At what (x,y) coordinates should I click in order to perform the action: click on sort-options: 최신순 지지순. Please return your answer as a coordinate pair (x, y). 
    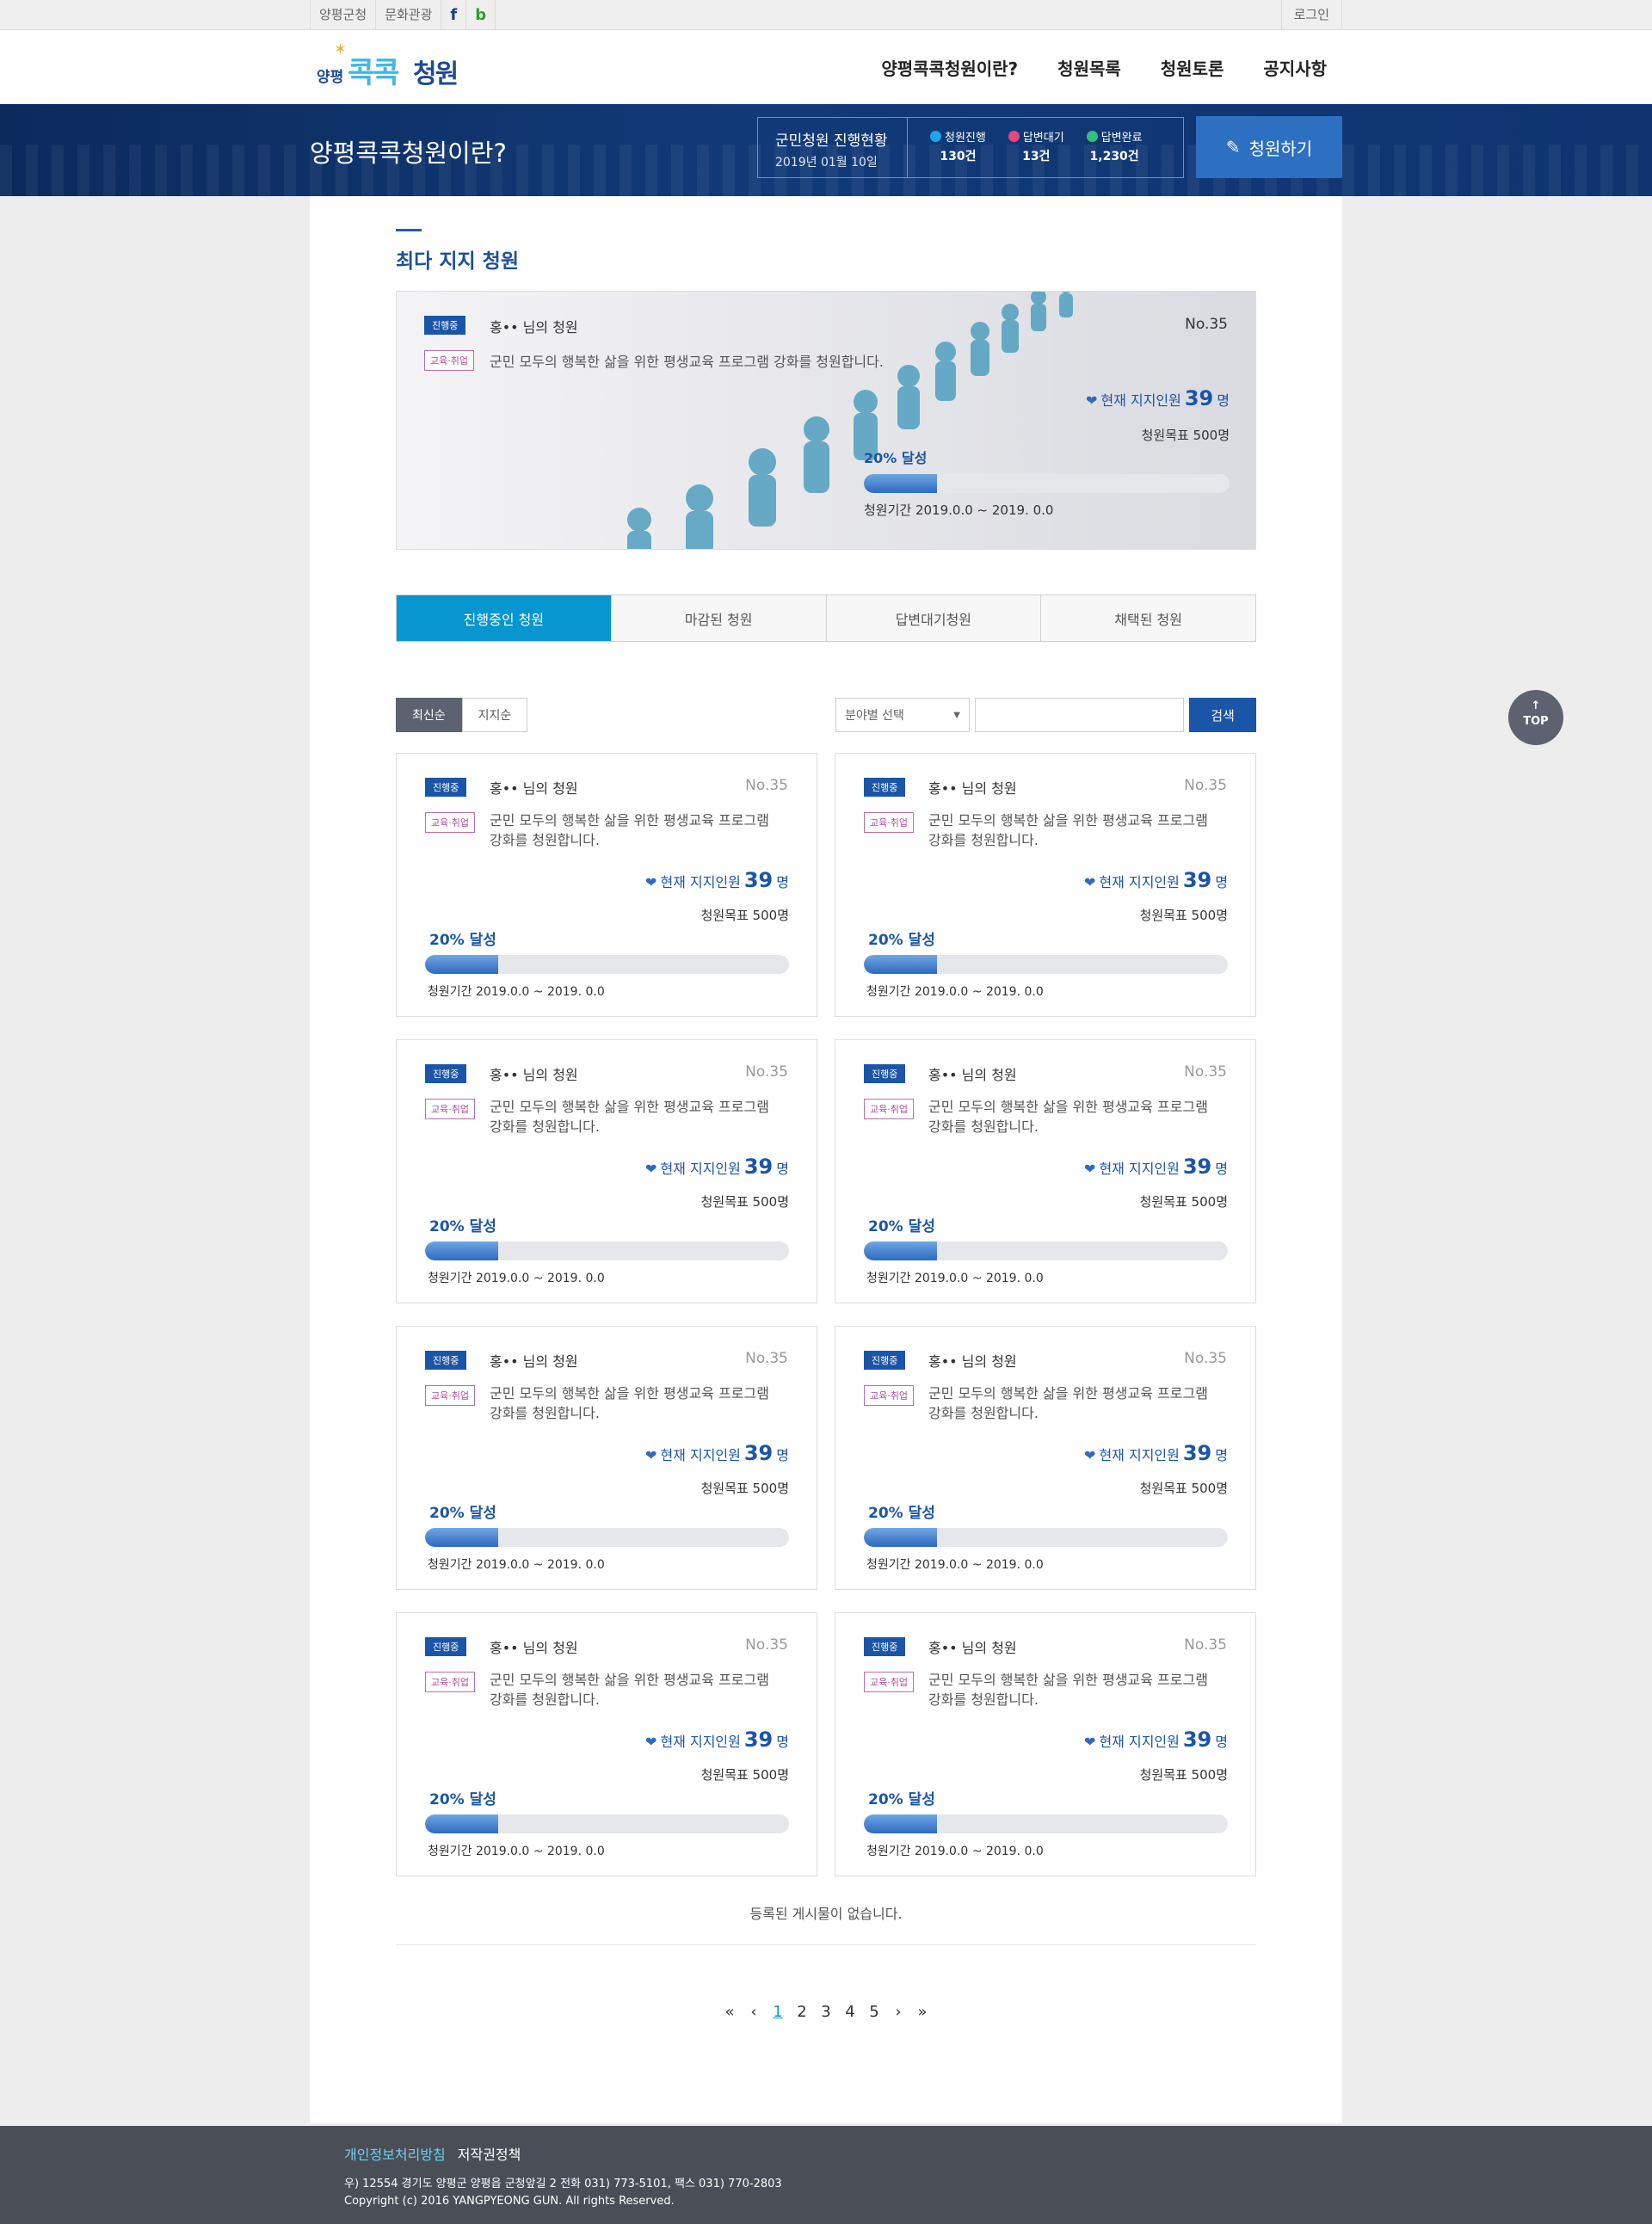
    Looking at the image, I should click on (462, 715).